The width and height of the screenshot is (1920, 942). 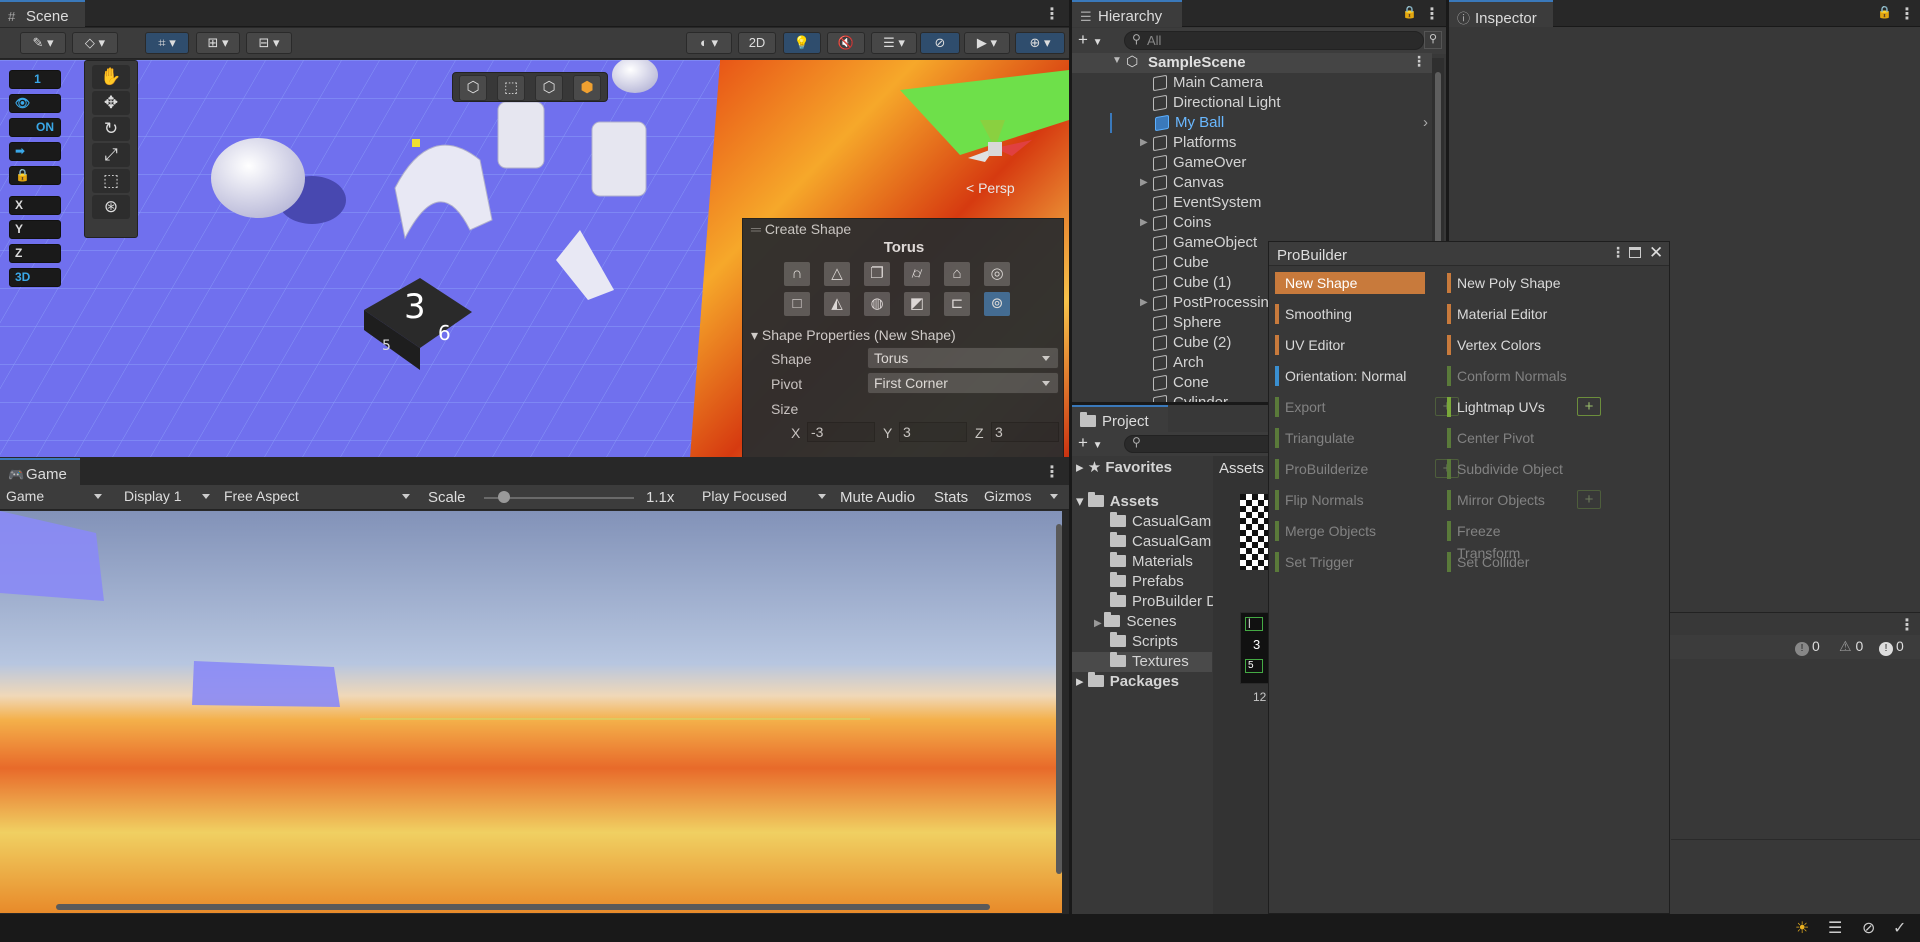 I want to click on project-add-button: + ▼, so click(x=1090, y=443).